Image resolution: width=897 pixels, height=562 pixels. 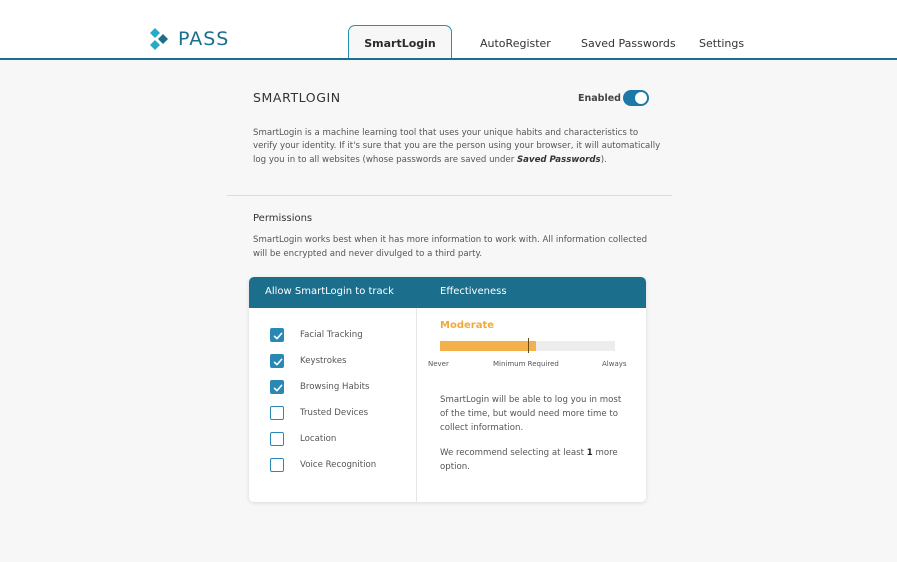 I want to click on tab-label: AutoRegister, so click(x=515, y=43).